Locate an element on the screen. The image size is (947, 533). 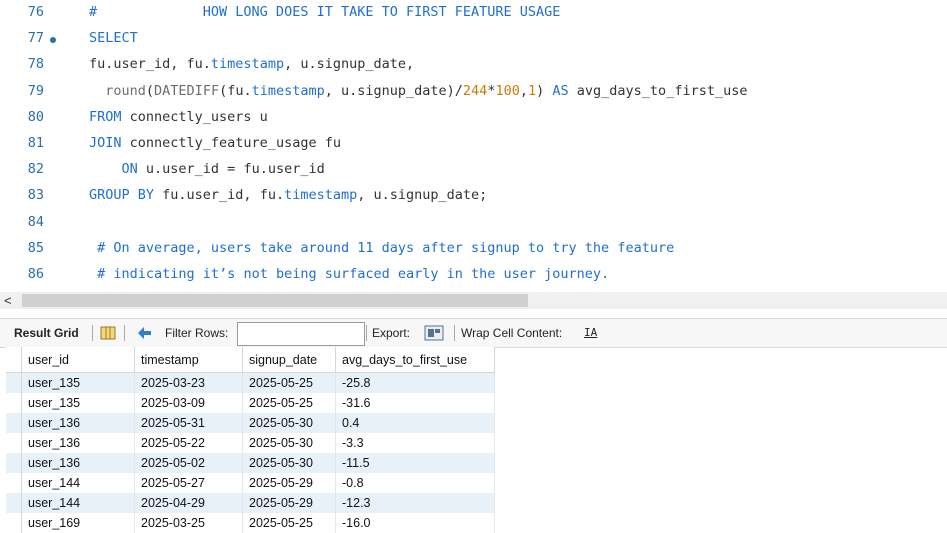
export-label: Export: is located at coordinates (391, 333).